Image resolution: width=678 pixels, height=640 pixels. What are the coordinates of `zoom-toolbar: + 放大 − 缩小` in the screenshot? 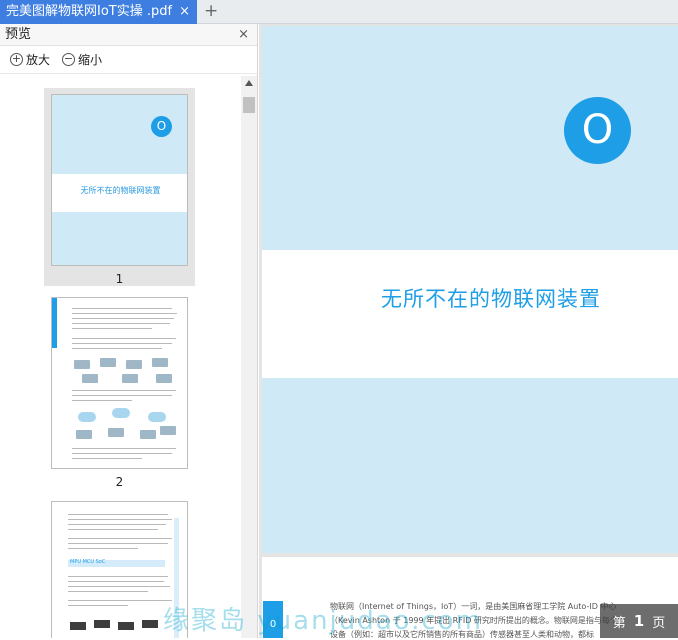 It's located at (128, 60).